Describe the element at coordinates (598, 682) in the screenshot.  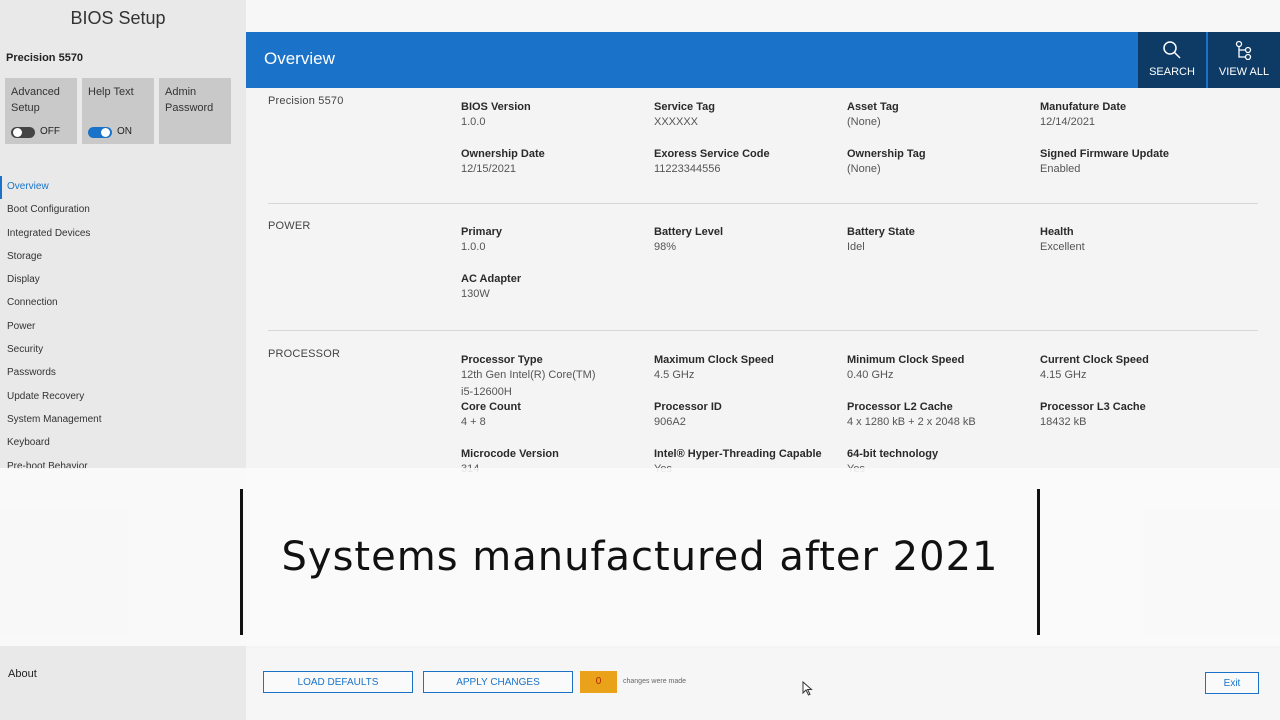
I see `changes-count-badge: 0` at that location.